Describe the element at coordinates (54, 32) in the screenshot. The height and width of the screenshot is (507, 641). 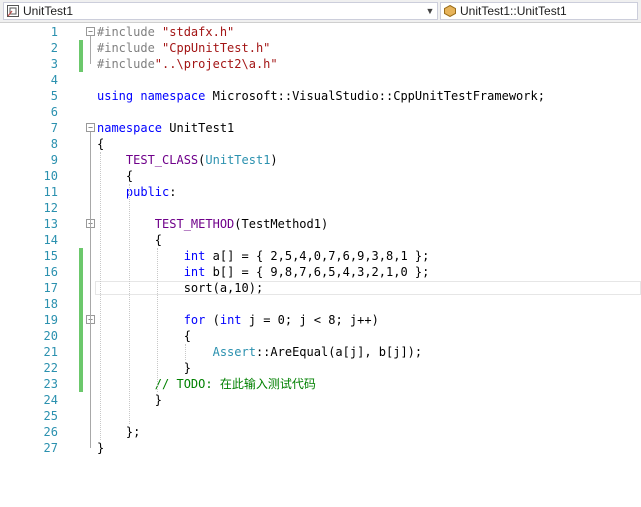
I see `line-number: 1` at that location.